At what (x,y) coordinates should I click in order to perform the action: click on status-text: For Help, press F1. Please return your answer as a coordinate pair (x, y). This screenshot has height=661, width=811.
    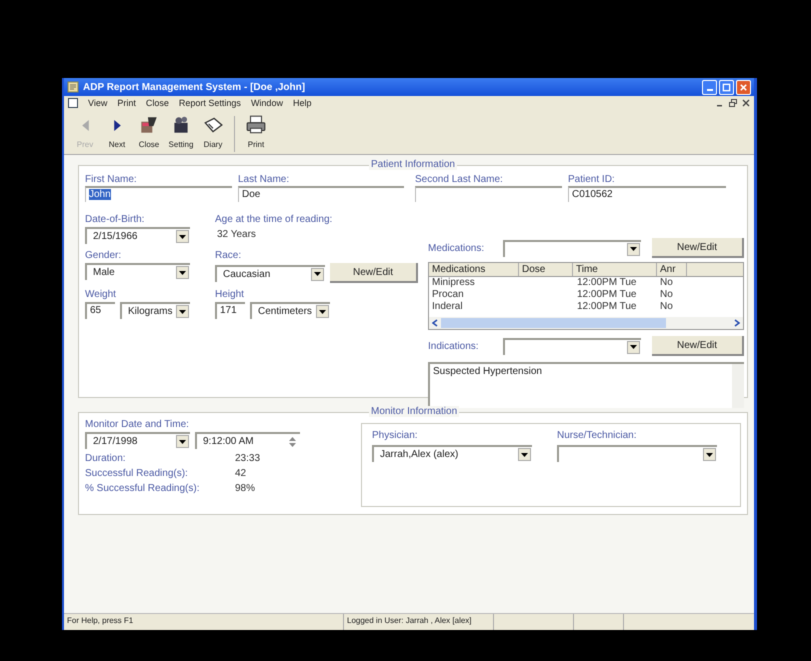
    Looking at the image, I should click on (204, 622).